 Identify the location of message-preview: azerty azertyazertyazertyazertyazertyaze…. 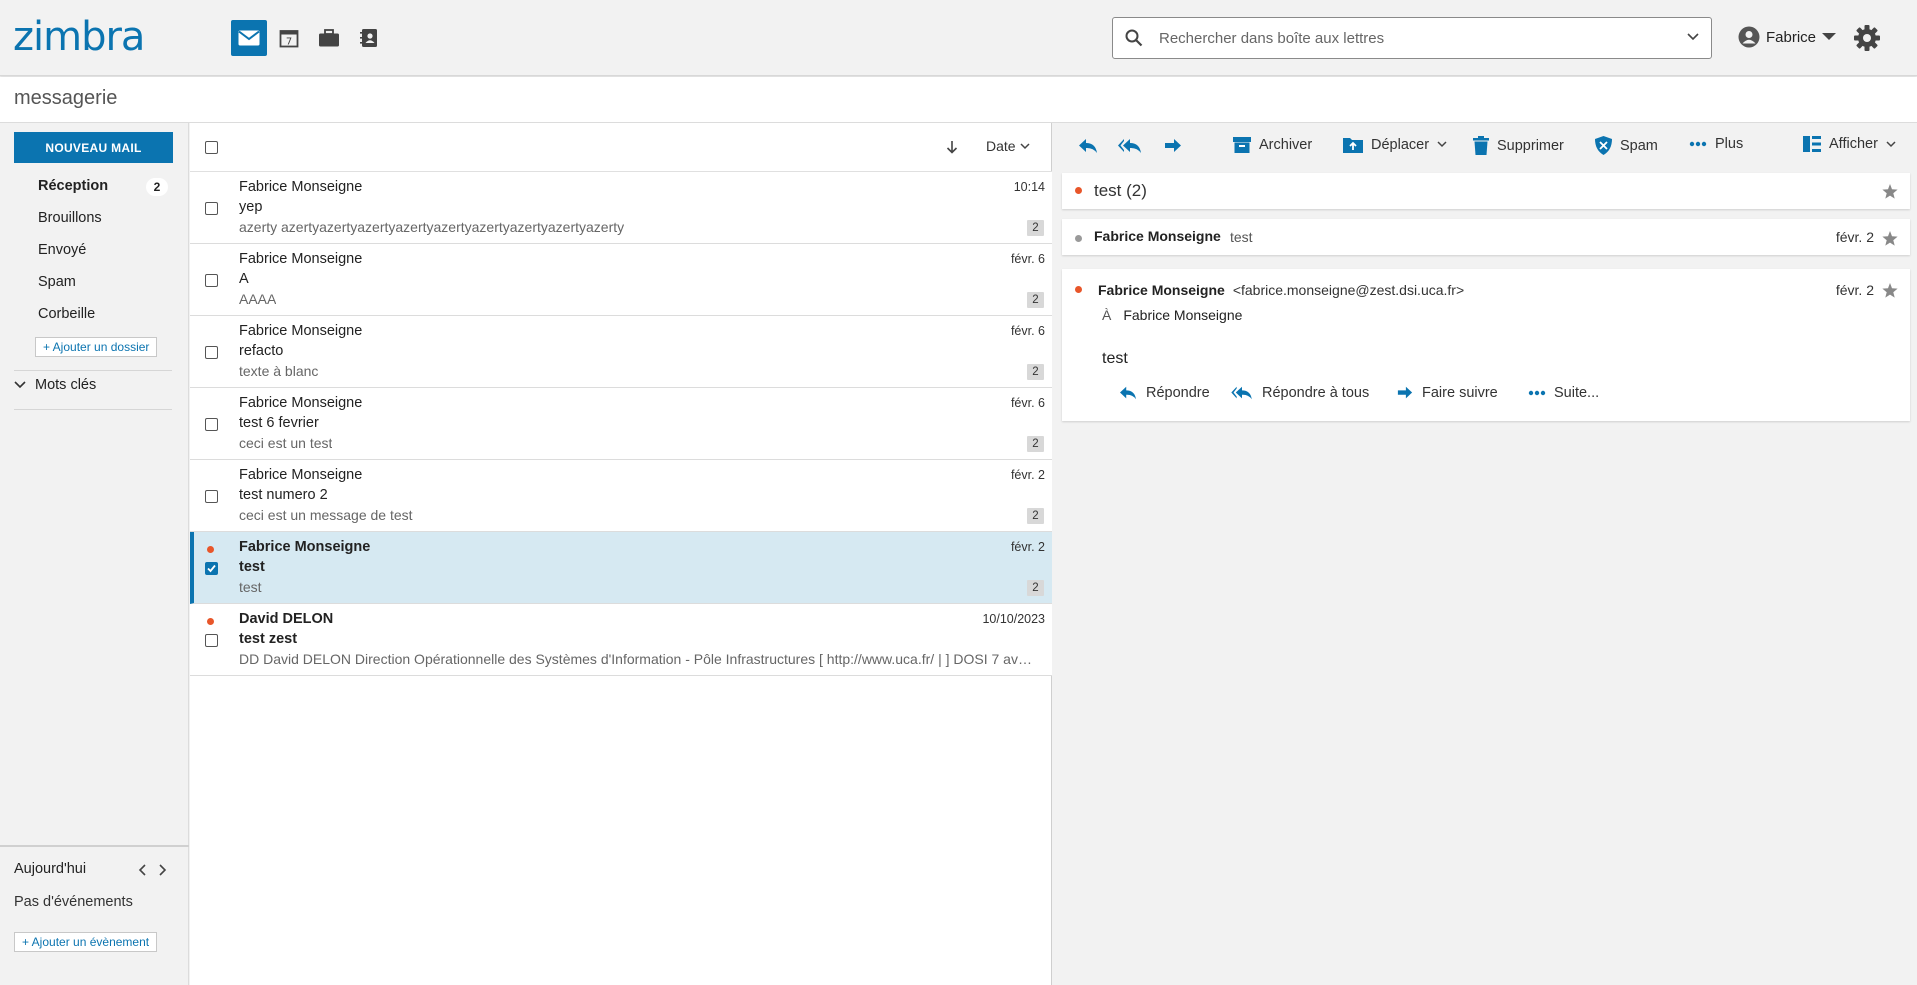
(432, 227).